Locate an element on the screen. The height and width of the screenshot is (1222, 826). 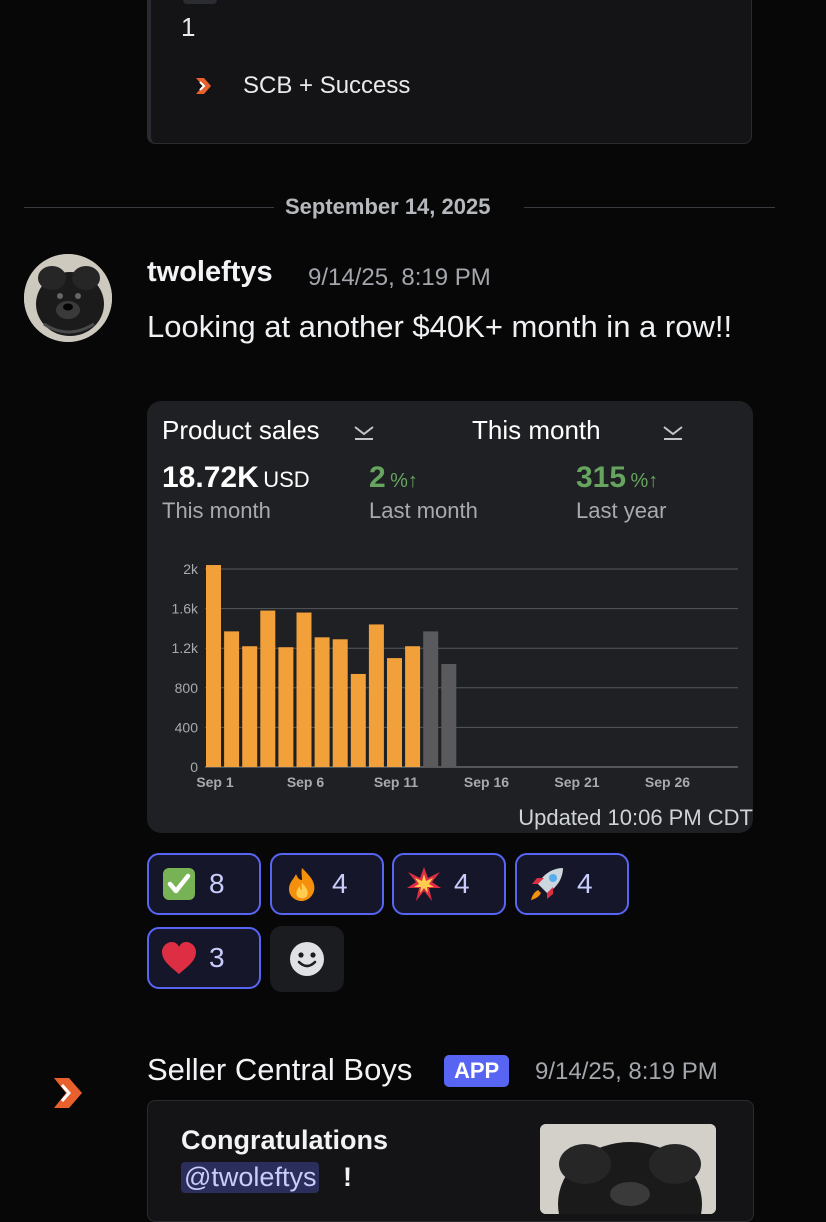
total-label: This month is located at coordinates (216, 510).